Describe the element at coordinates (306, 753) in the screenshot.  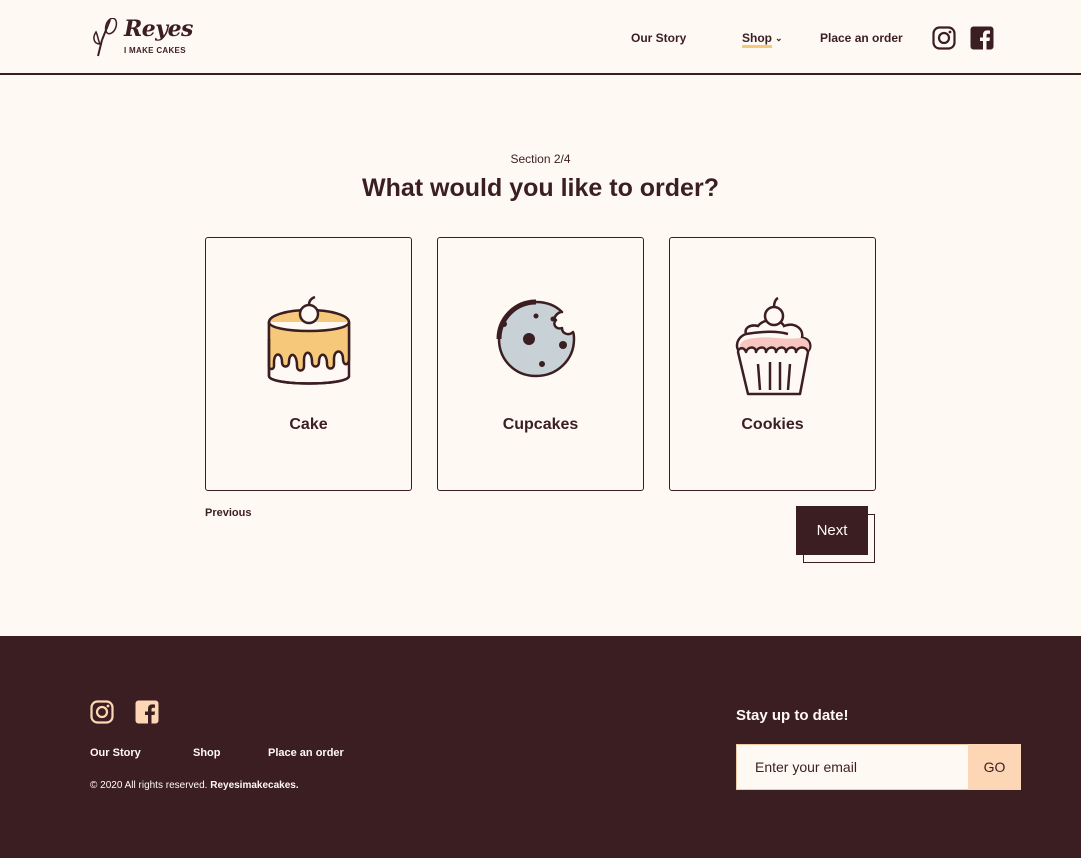
I see `footer-link-place-order: Place an order` at that location.